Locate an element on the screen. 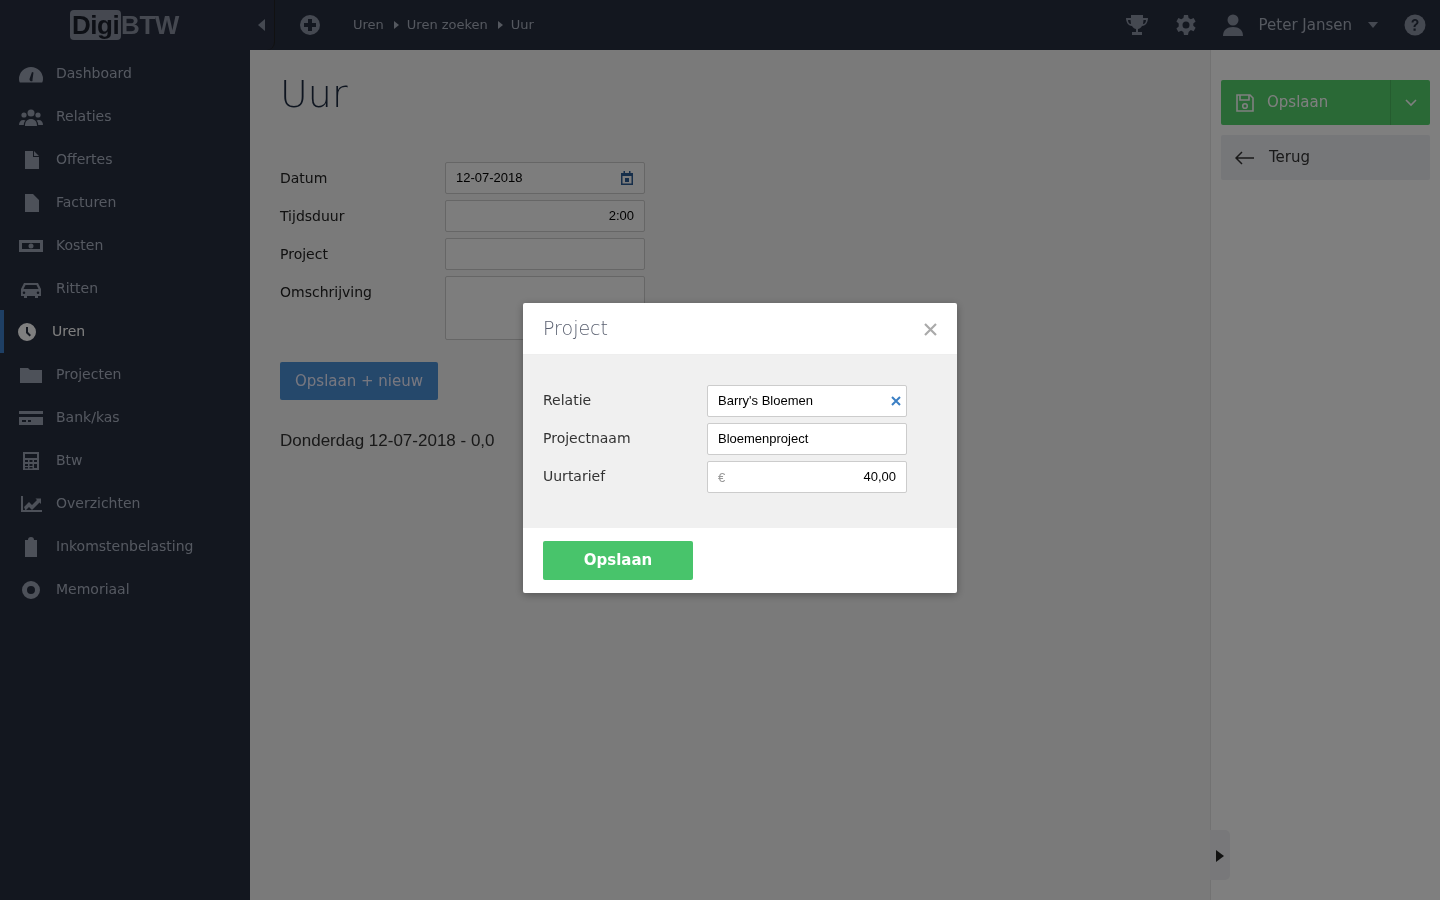 Image resolution: width=1440 pixels, height=900 pixels. field-label: Datum is located at coordinates (304, 178).